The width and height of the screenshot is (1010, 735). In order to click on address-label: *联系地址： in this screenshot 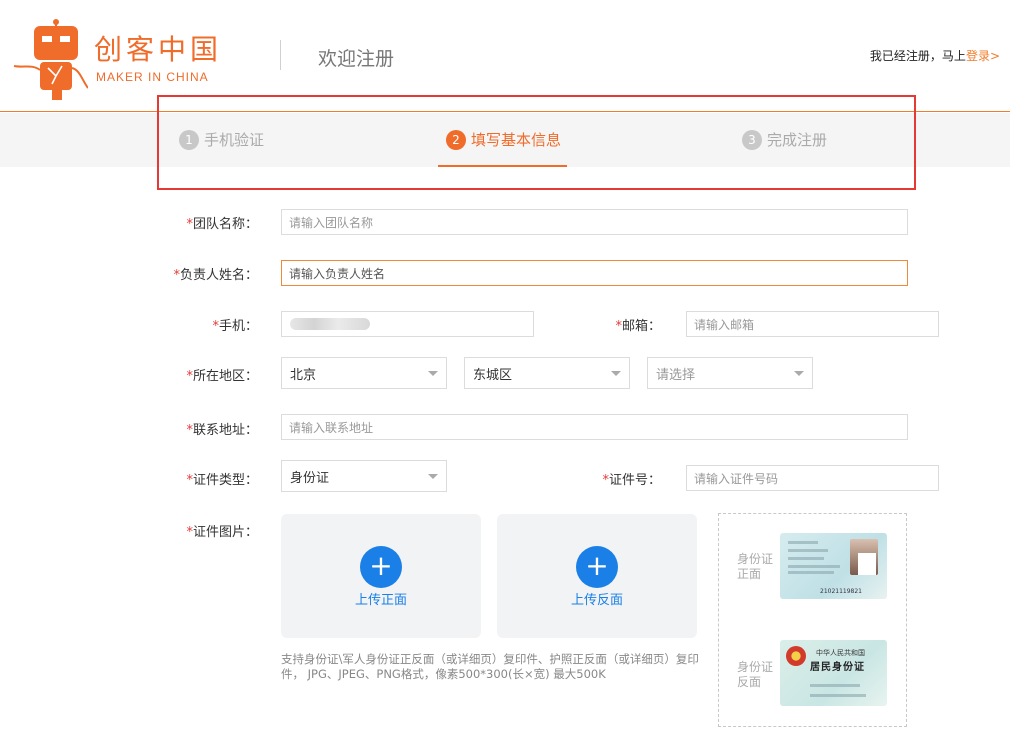, I will do `click(222, 430)`.